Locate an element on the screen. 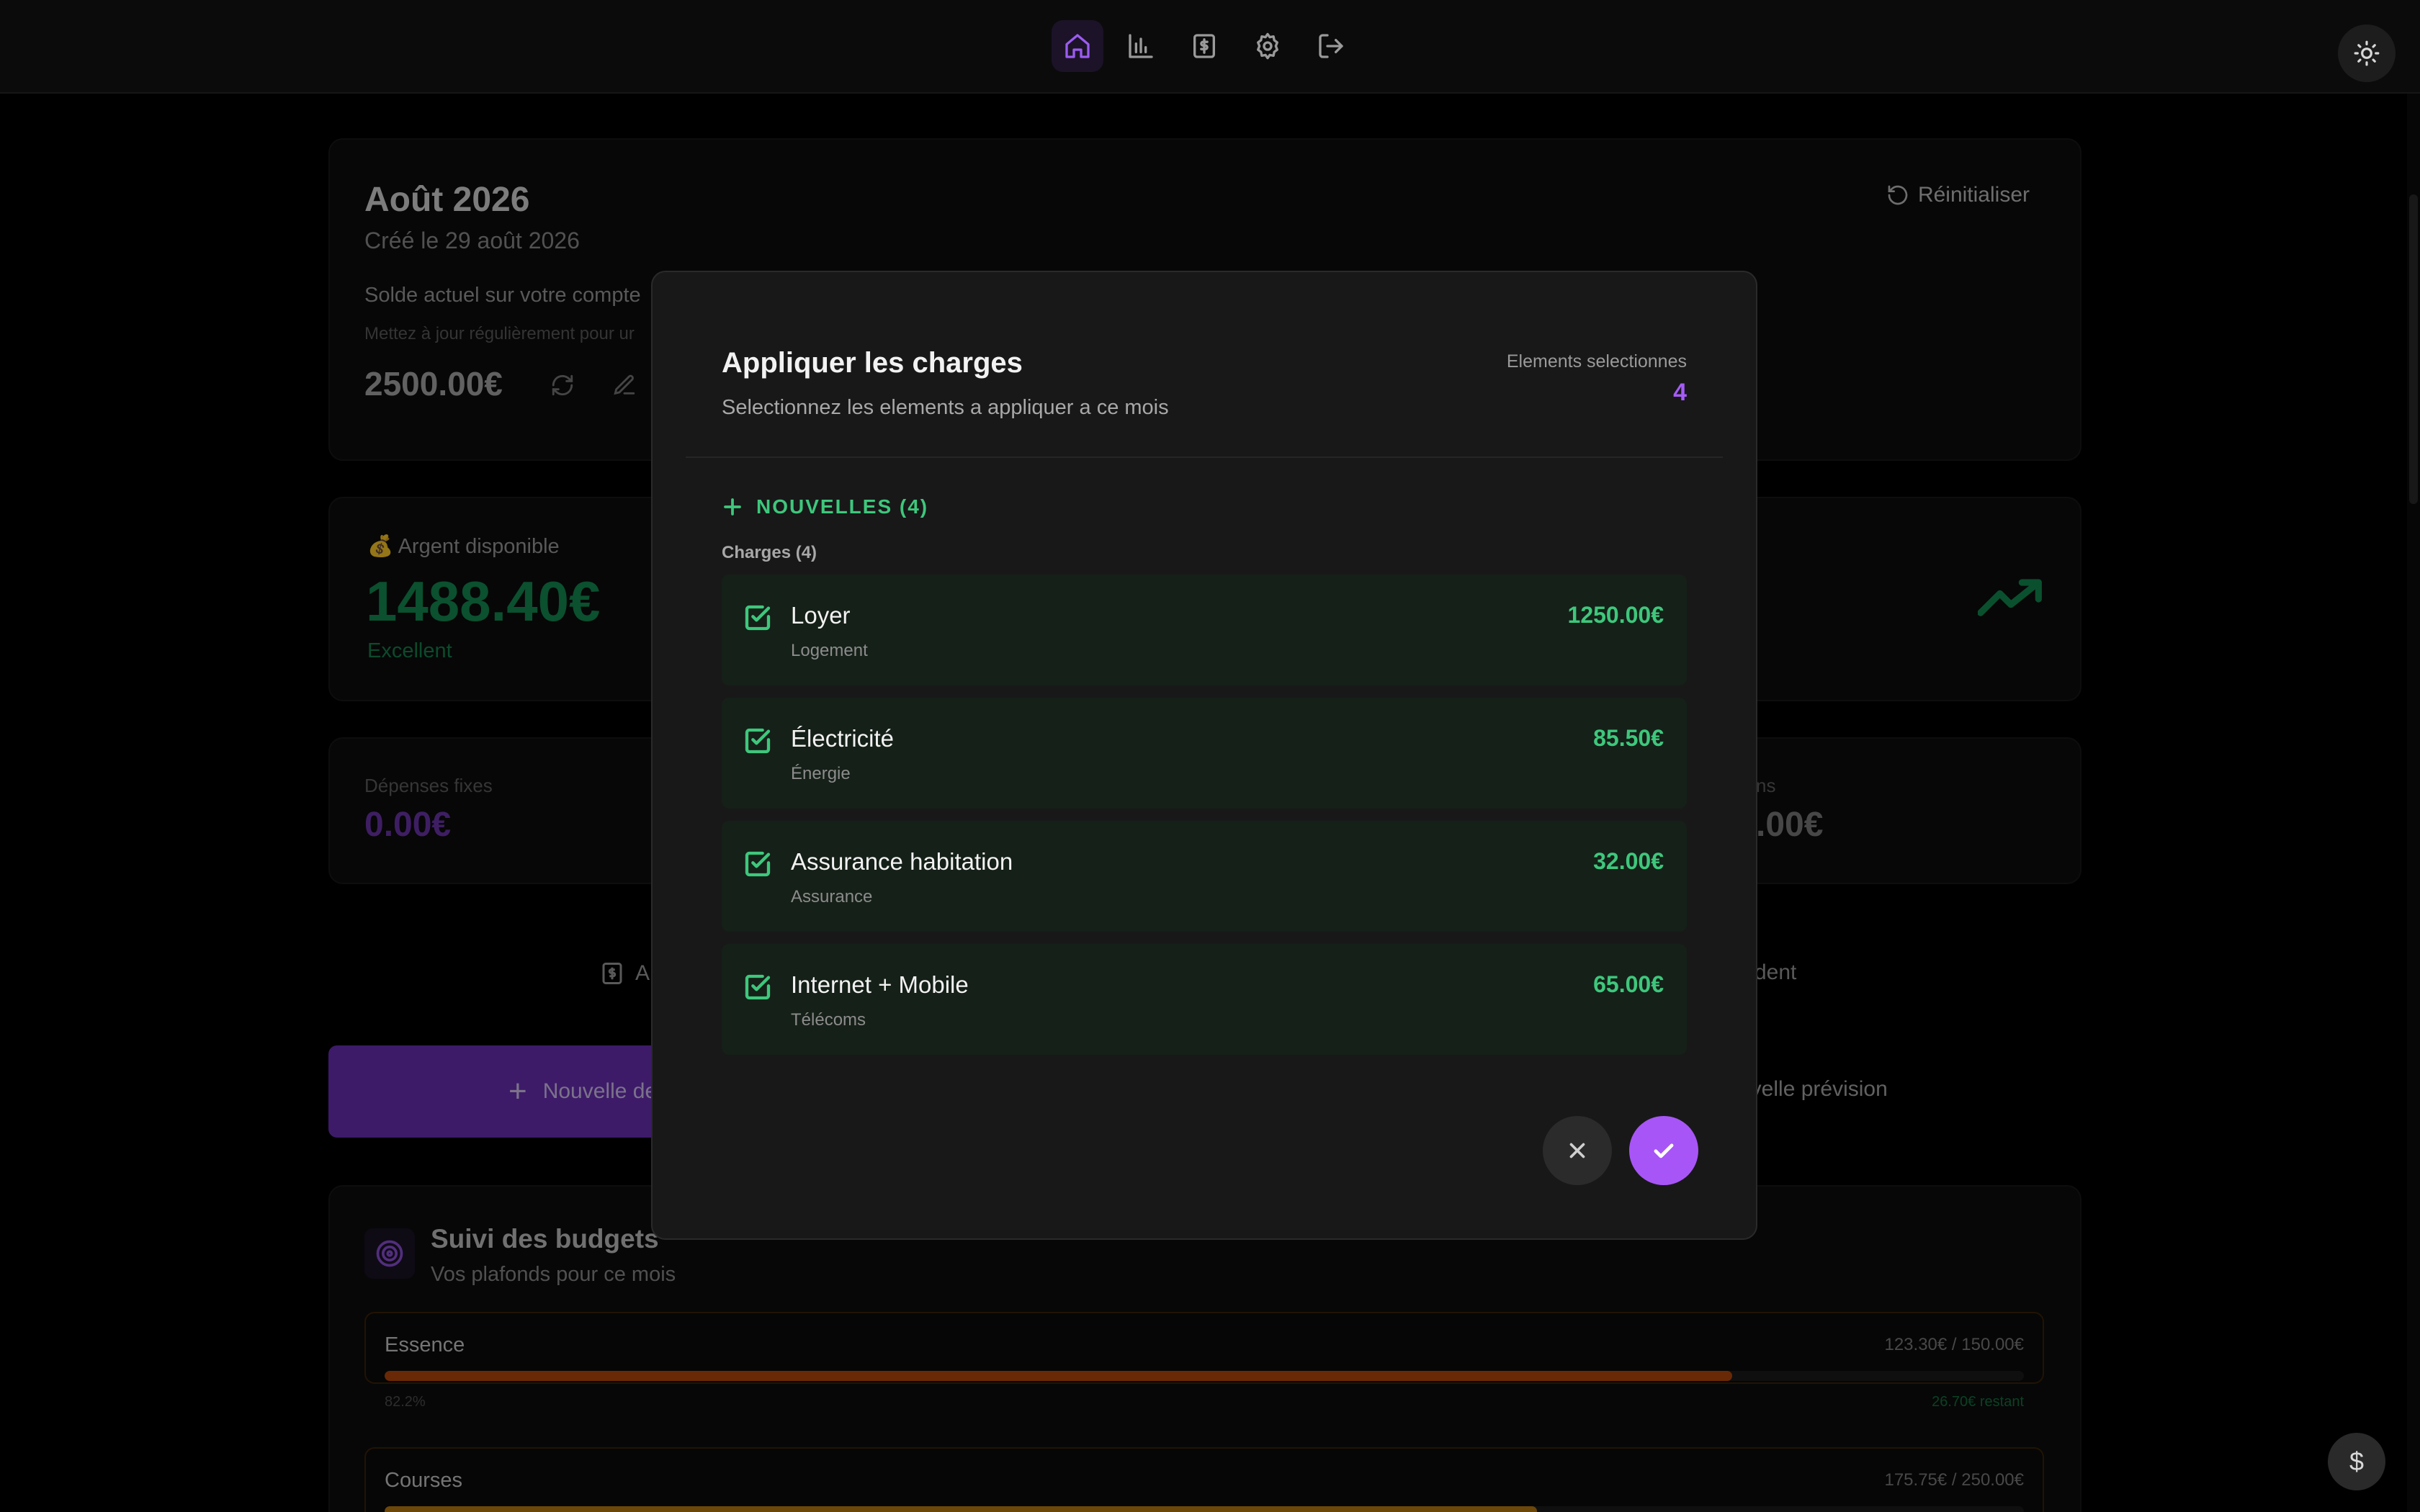 This screenshot has height=1512, width=2420. dollar-fab-button: $ is located at coordinates (2356, 1461).